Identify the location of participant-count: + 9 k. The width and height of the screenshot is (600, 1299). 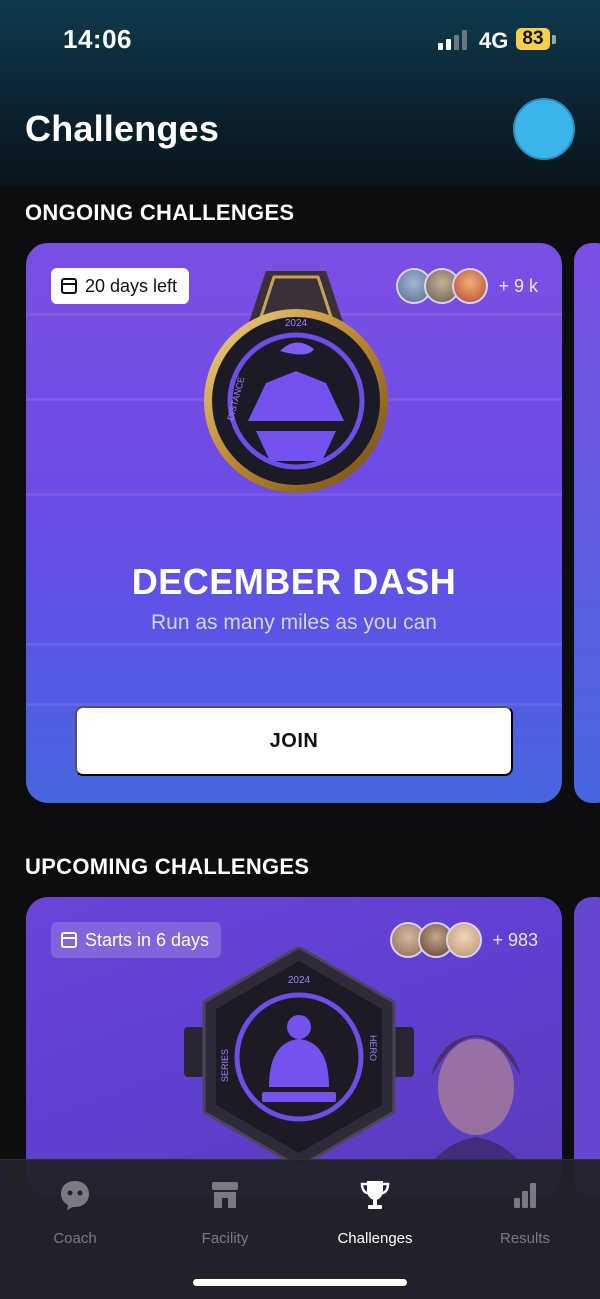
(518, 285).